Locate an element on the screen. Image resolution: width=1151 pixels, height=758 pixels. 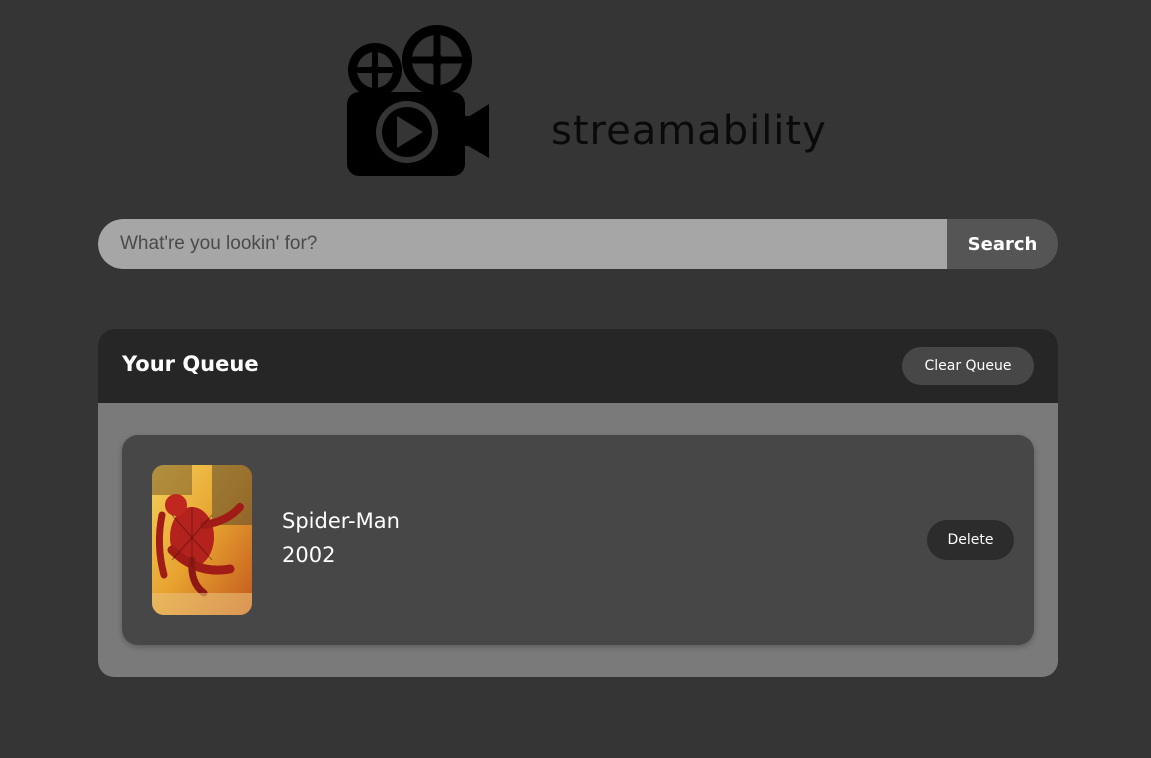
search-bar: Search is located at coordinates (578, 244).